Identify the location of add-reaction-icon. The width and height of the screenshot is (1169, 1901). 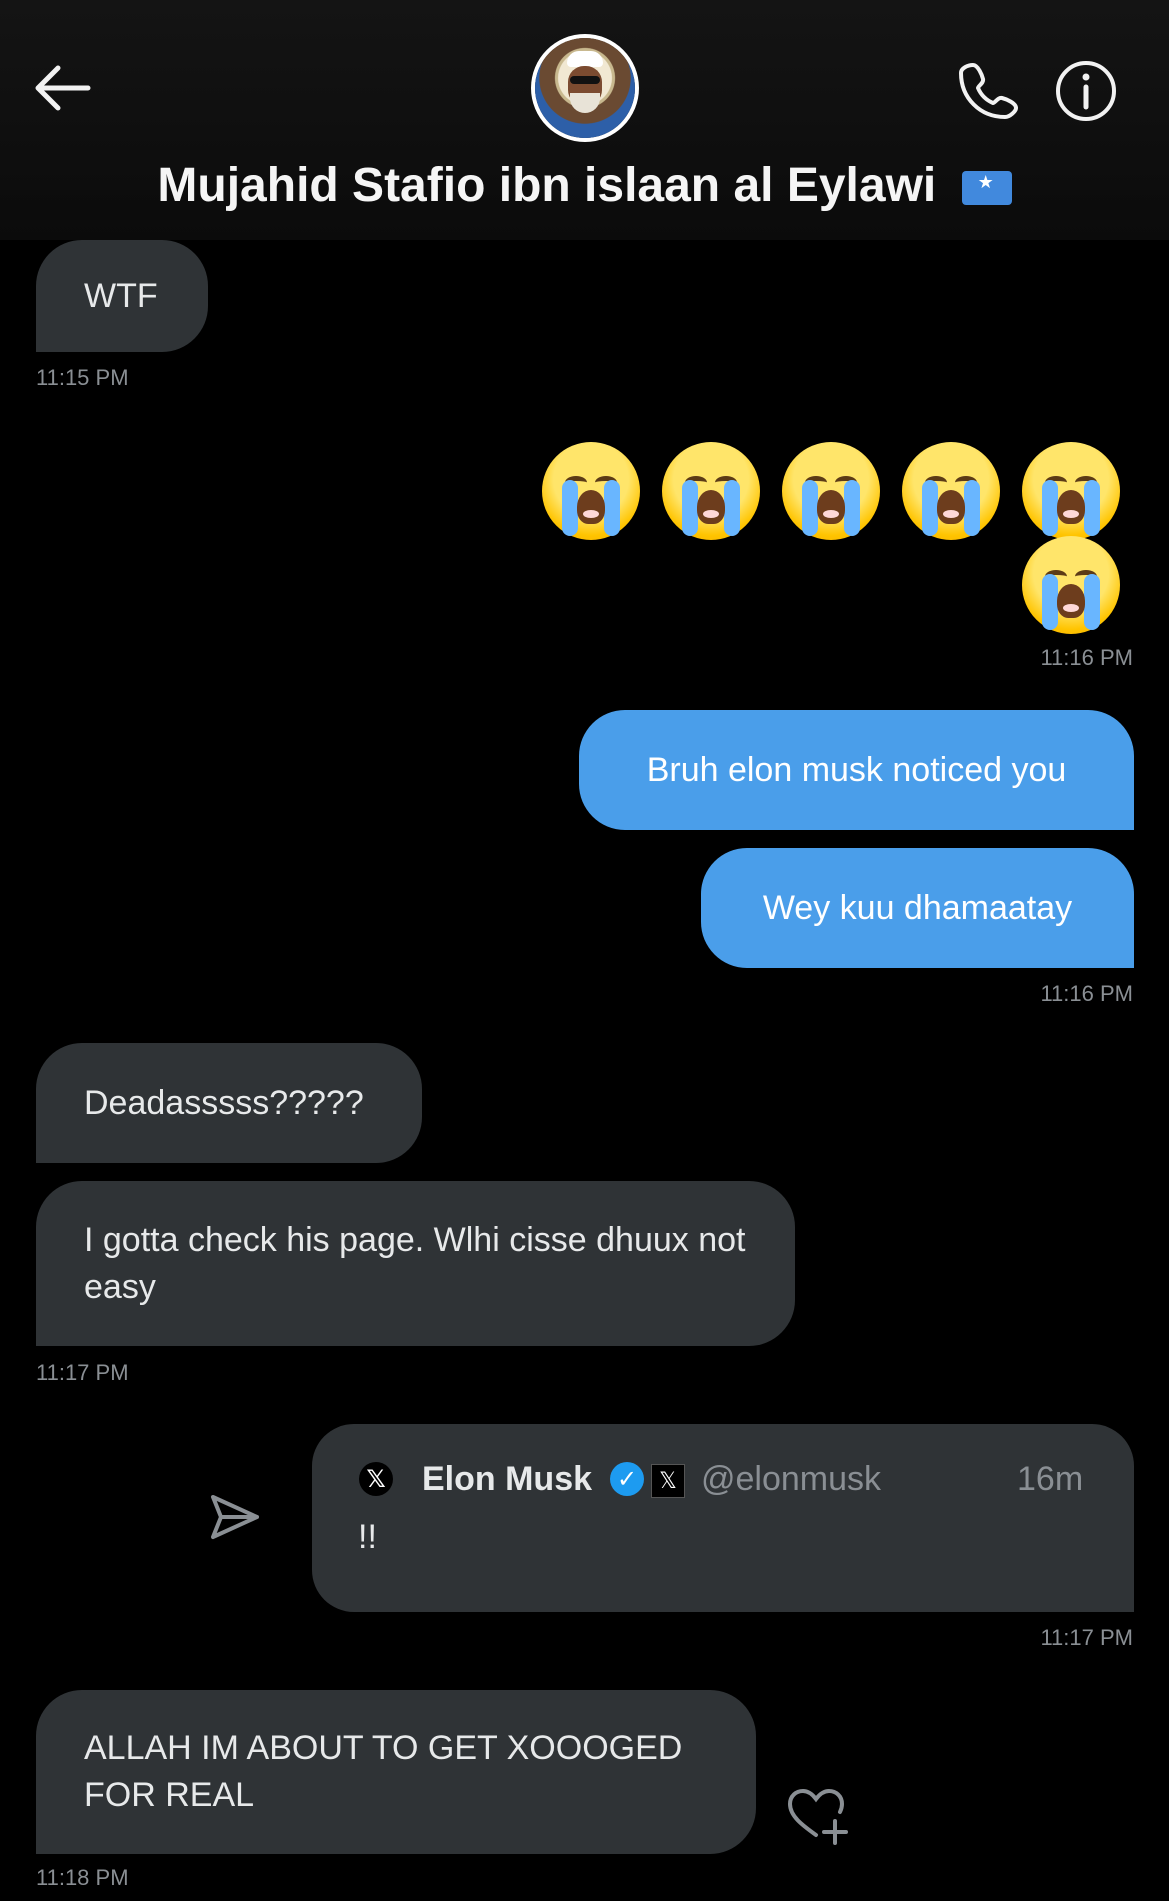
(816, 1816).